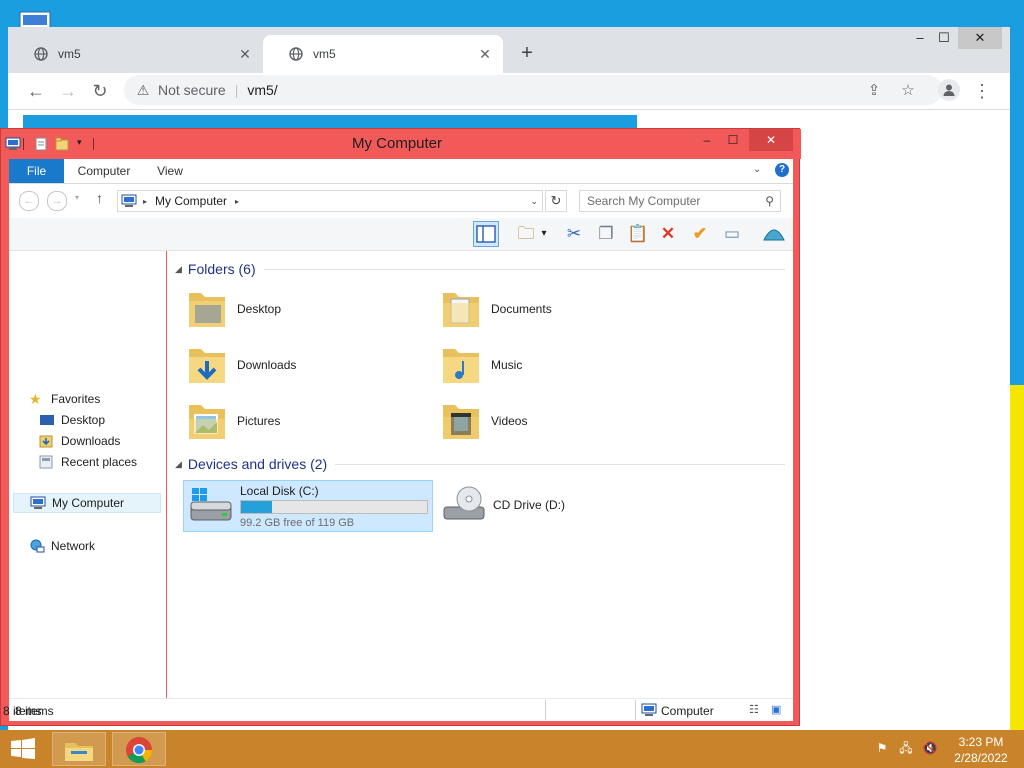  Describe the element at coordinates (107, 399) in the screenshot. I see `nav-favorites: ★ Favorites` at that location.